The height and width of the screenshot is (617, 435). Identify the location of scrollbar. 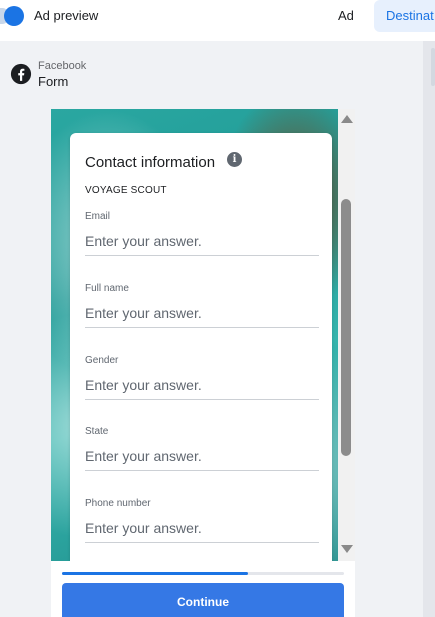
(346, 335).